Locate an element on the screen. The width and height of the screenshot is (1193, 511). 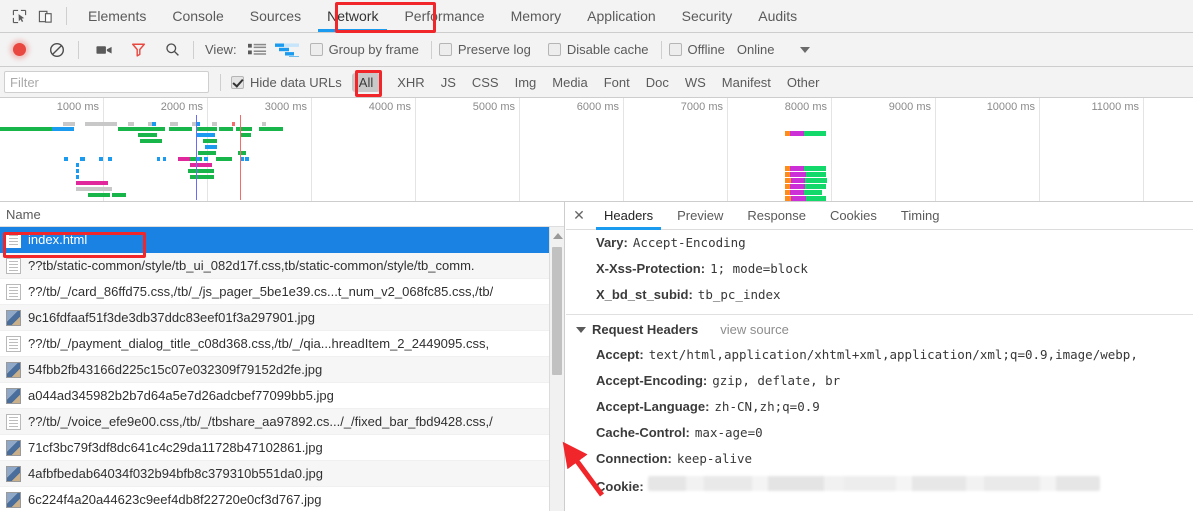
device-toolbar-icon is located at coordinates (45, 16).